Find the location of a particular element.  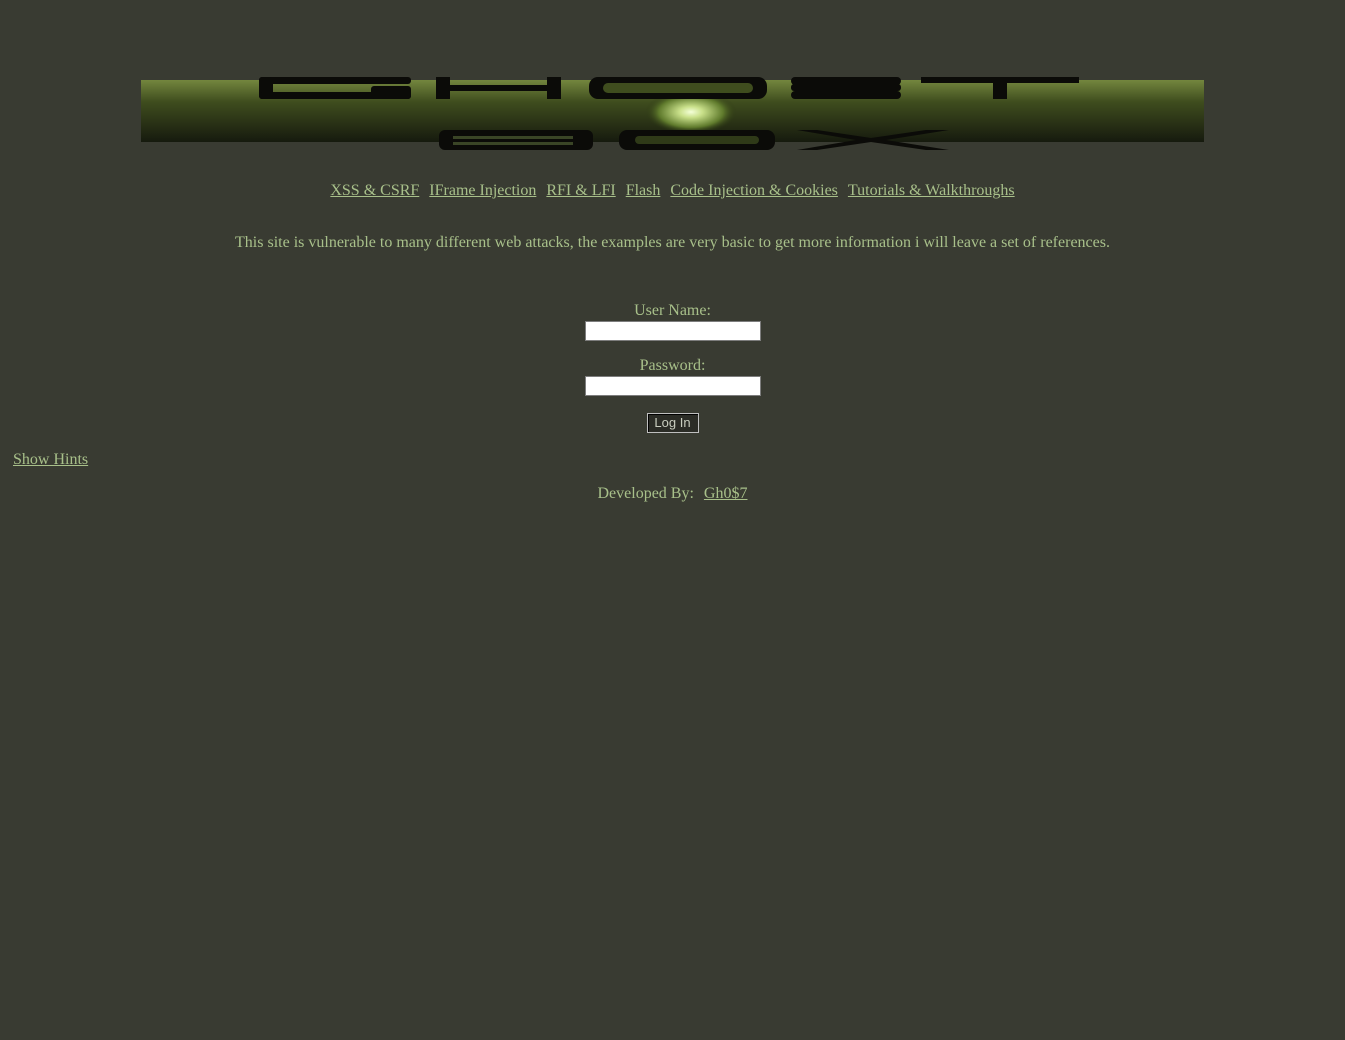

login-form: User Name: Password: Log In is located at coordinates (672, 367).